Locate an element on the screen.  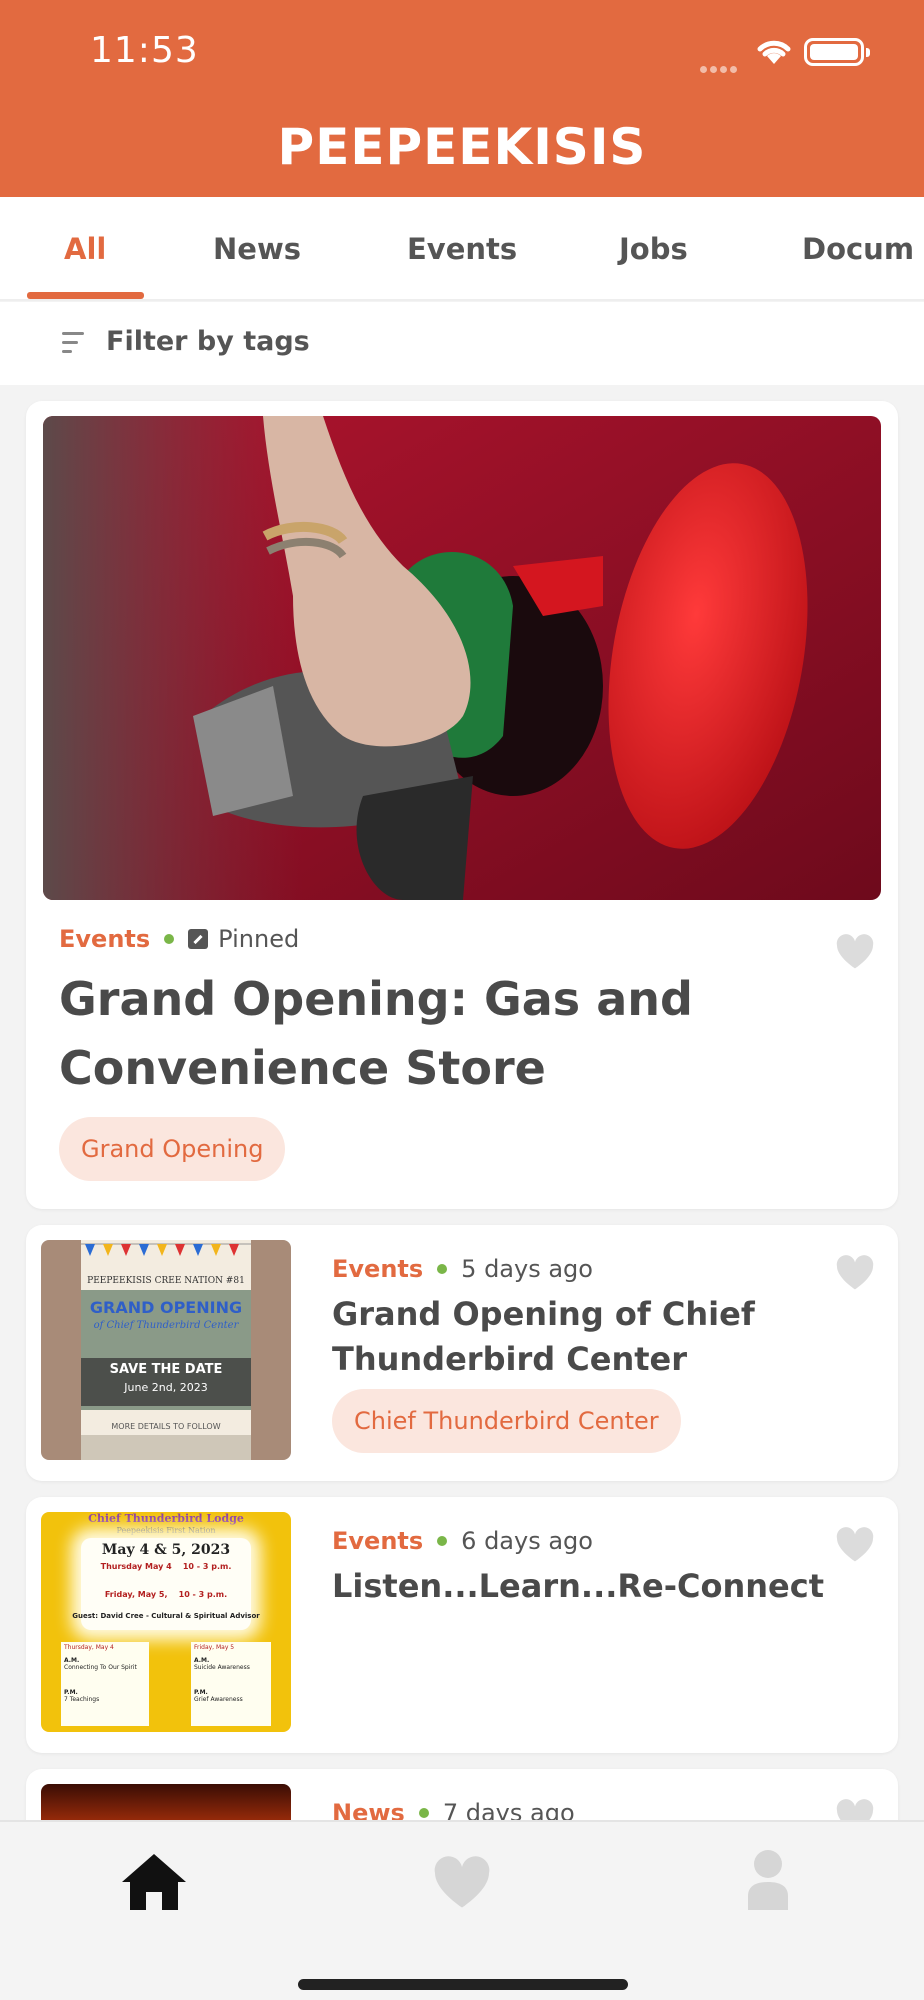
status-time: 11:53 is located at coordinates (144, 50).